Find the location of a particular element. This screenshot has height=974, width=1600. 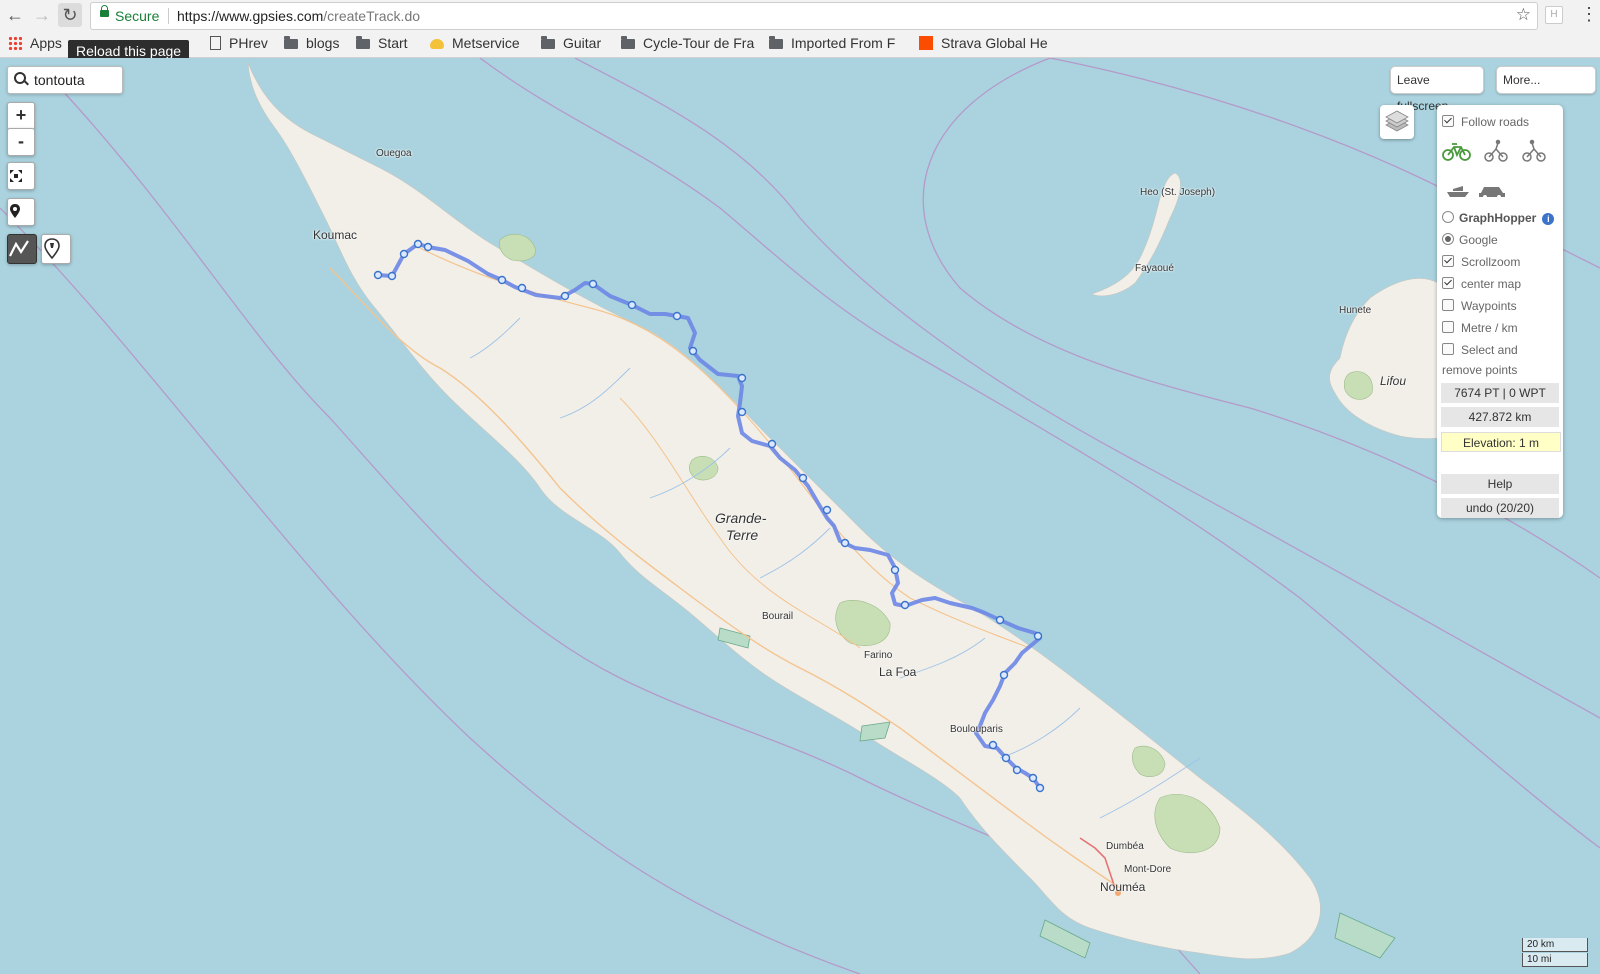

graphhopper-option: GraphHopper i is located at coordinates (1498, 218).